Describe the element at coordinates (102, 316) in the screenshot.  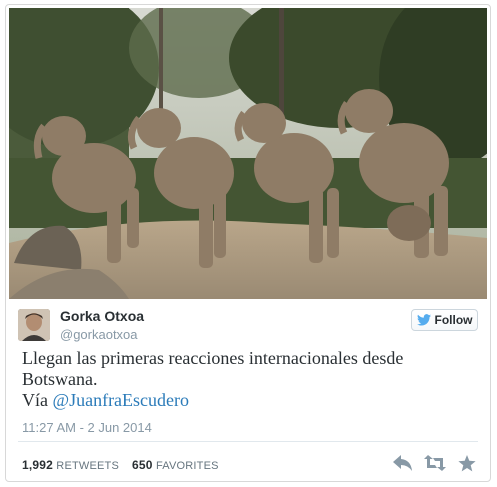
I see `author-name: Gorka Otxoa` at that location.